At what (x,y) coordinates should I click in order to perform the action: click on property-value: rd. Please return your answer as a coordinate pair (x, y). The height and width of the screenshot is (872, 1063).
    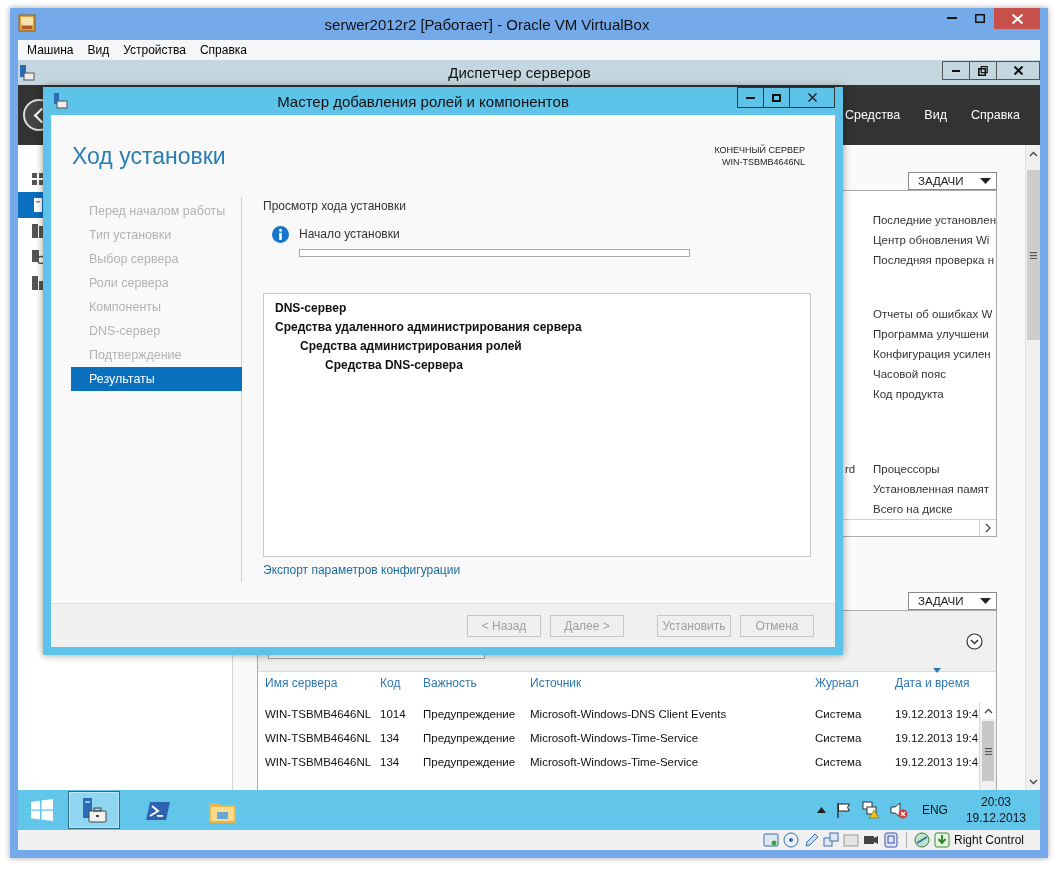
    Looking at the image, I should click on (851, 469).